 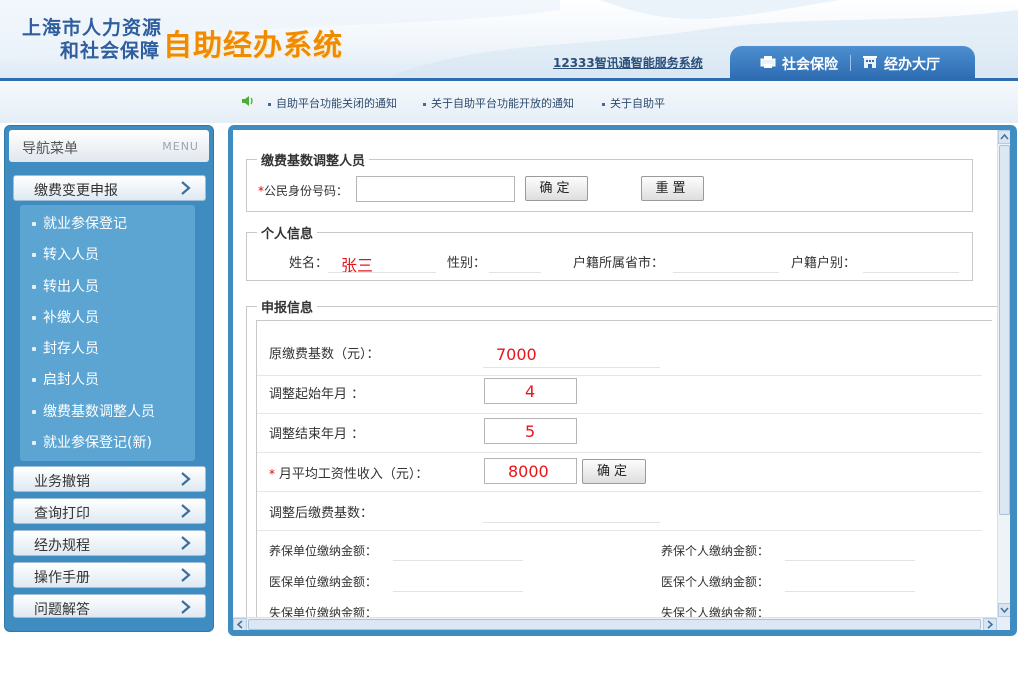 I want to click on section-title: 缴费基数调整人员, so click(x=313, y=161).